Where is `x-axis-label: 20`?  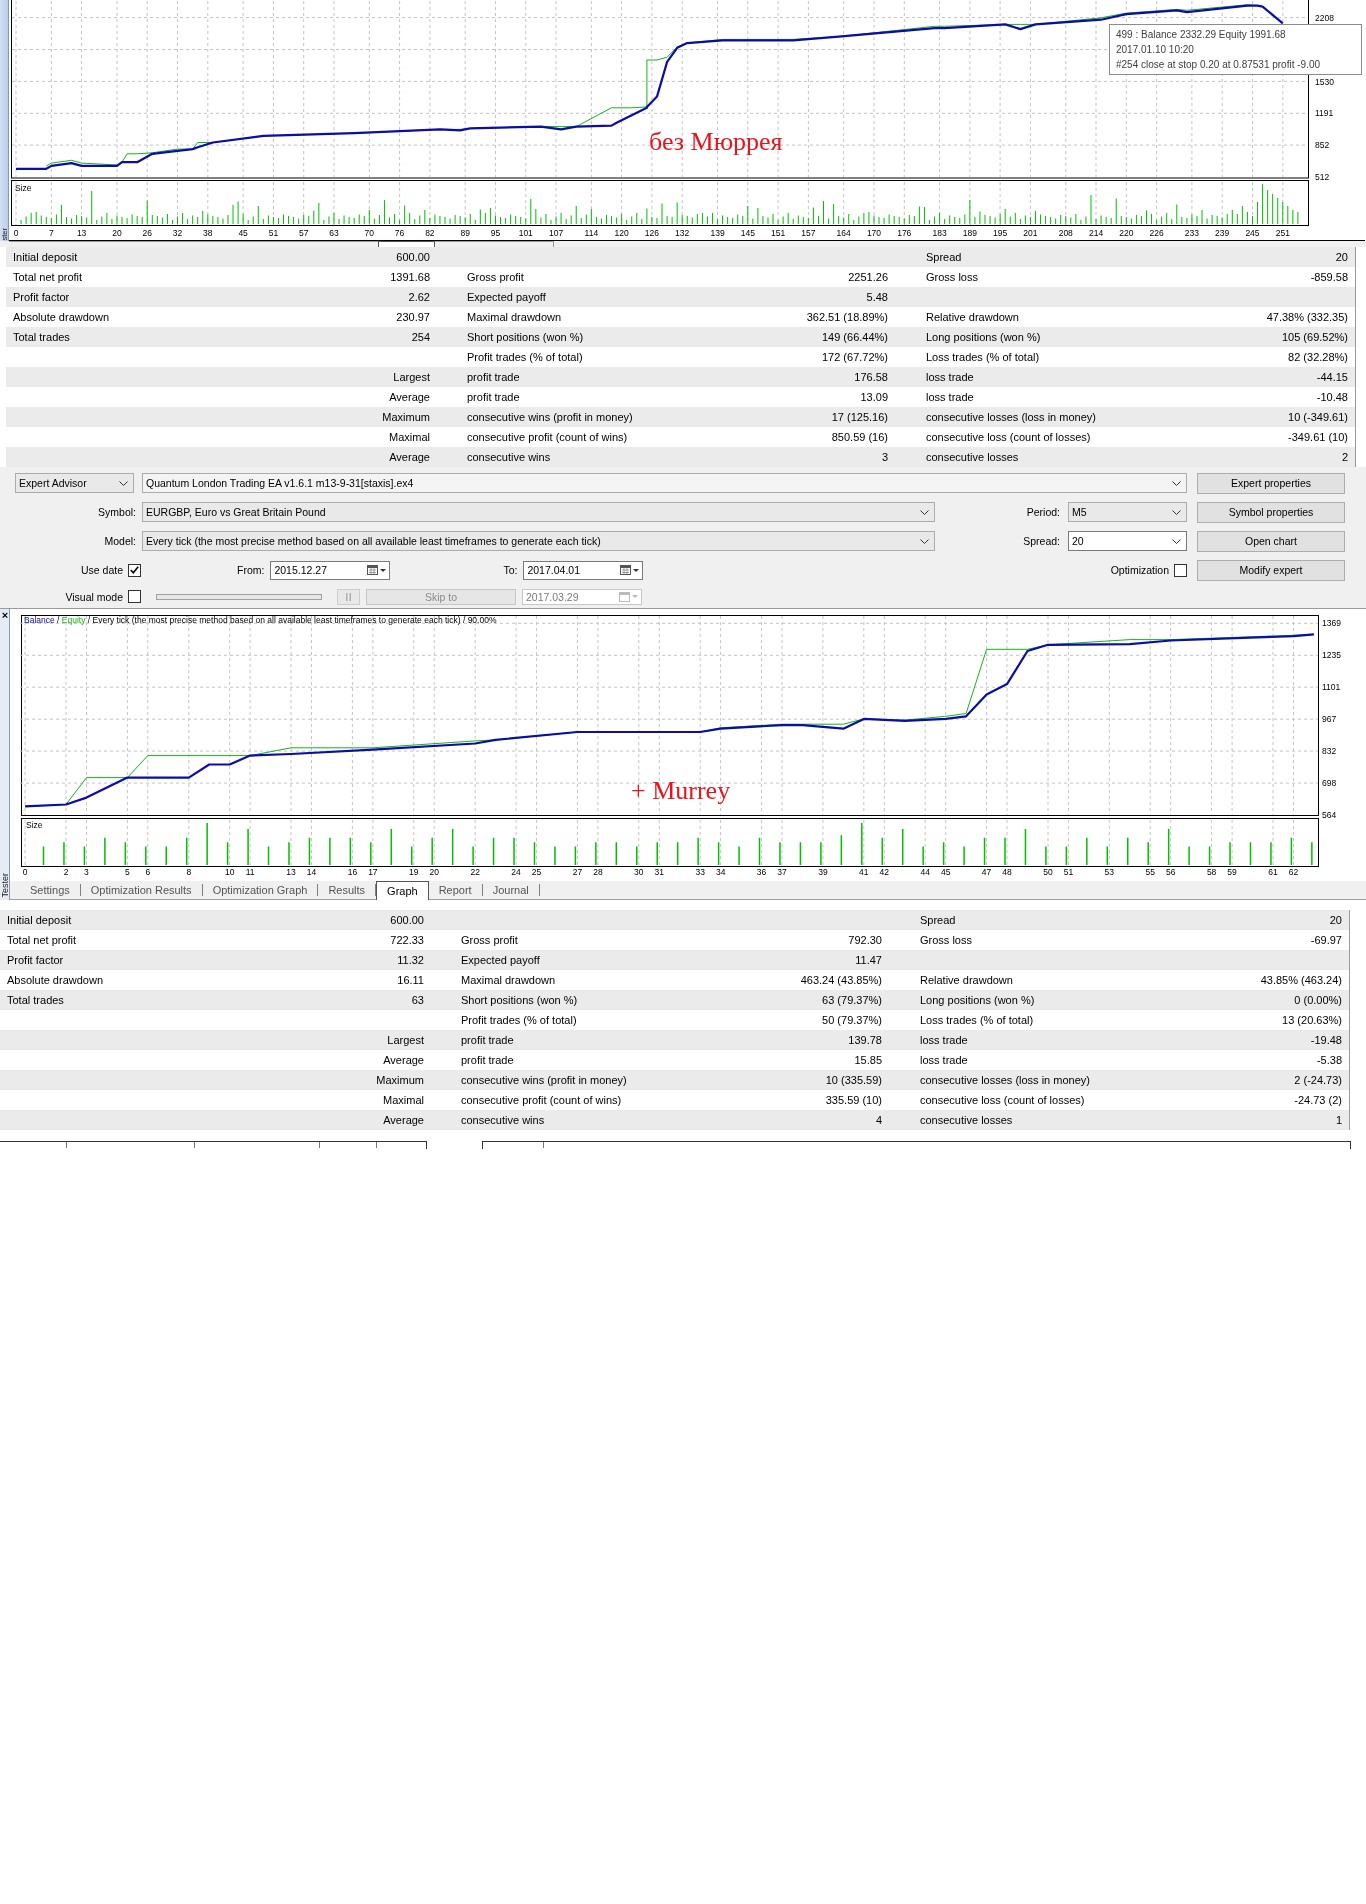 x-axis-label: 20 is located at coordinates (434, 872).